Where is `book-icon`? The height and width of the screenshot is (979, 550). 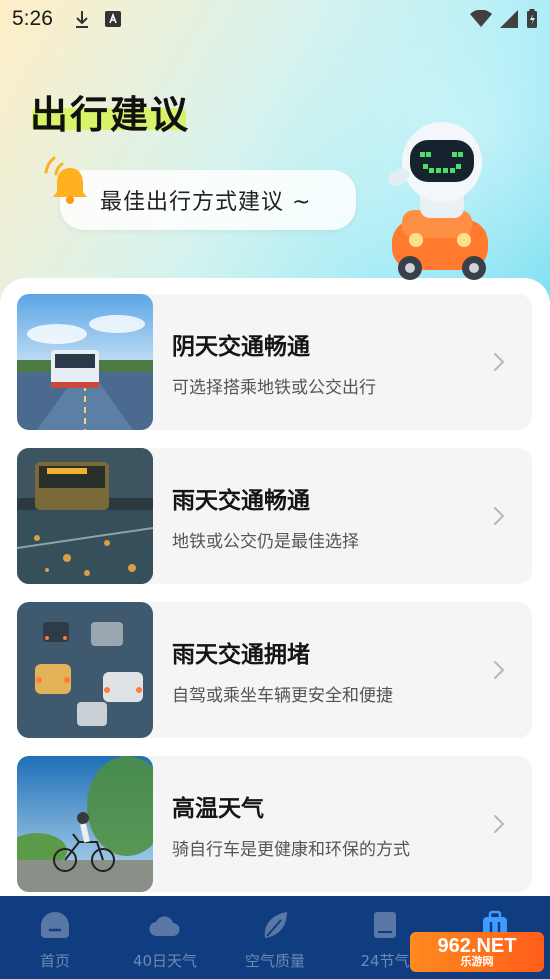
book-icon is located at coordinates (385, 925).